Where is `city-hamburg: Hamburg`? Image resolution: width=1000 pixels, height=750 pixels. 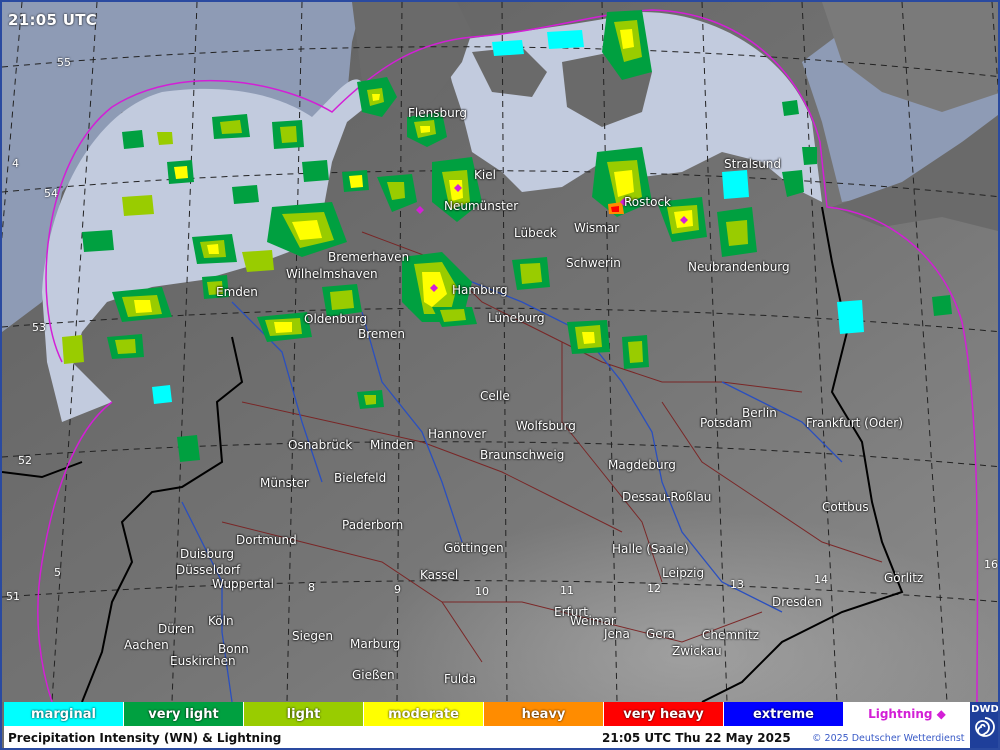
city-hamburg: Hamburg is located at coordinates (480, 290).